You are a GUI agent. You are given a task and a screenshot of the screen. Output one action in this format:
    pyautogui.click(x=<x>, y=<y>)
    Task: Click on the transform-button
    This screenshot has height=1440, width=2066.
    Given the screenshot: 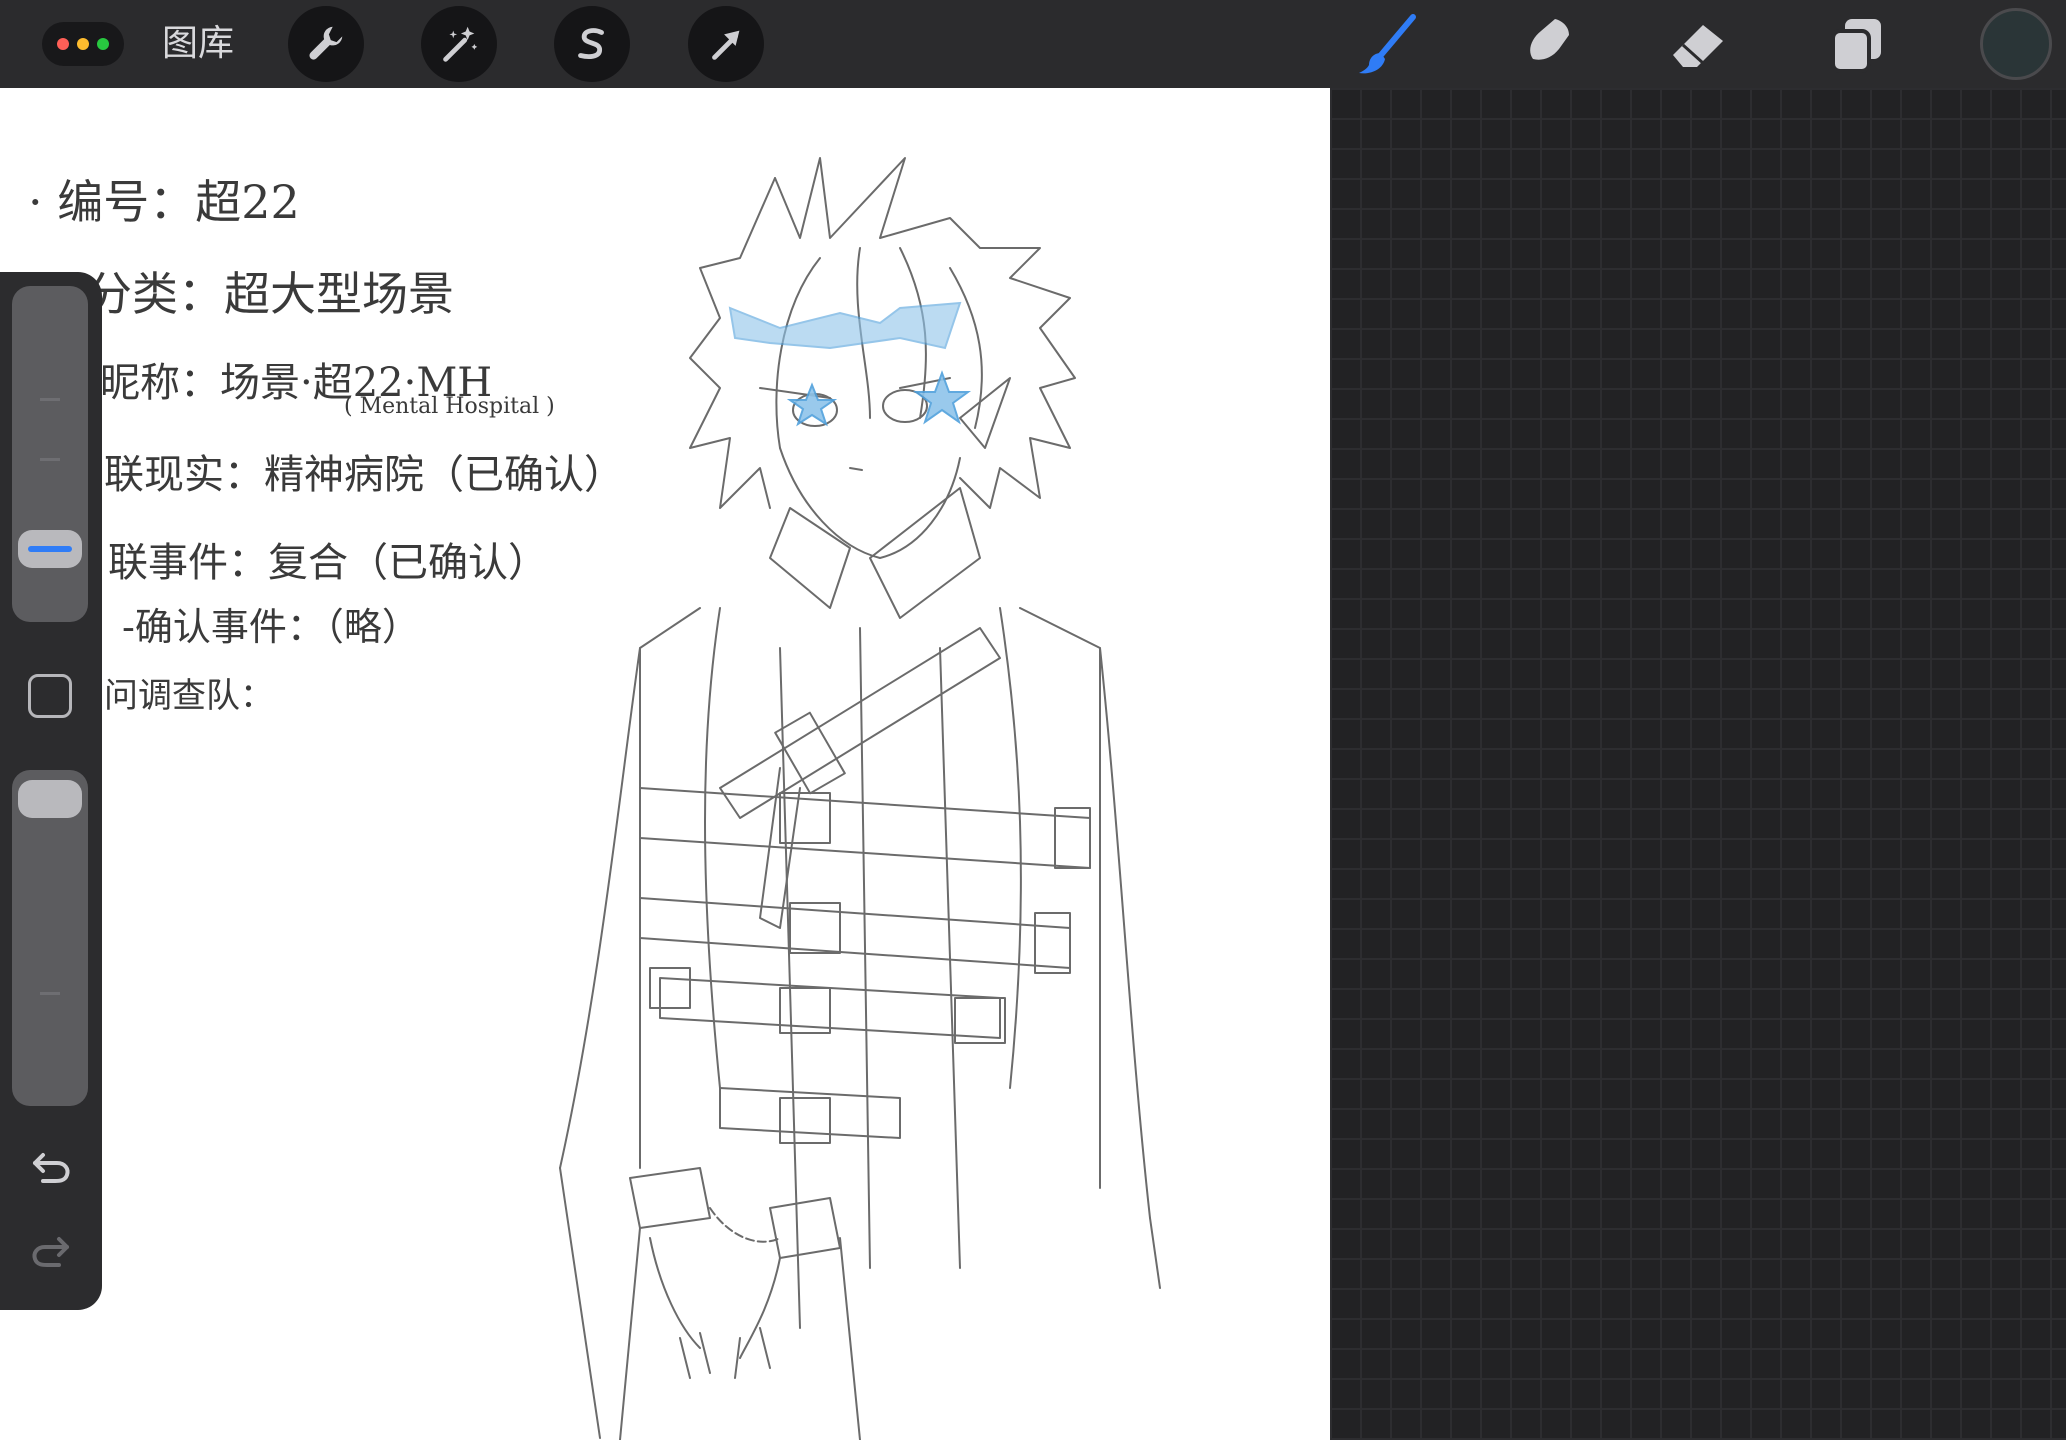 What is the action you would take?
    pyautogui.click(x=726, y=44)
    